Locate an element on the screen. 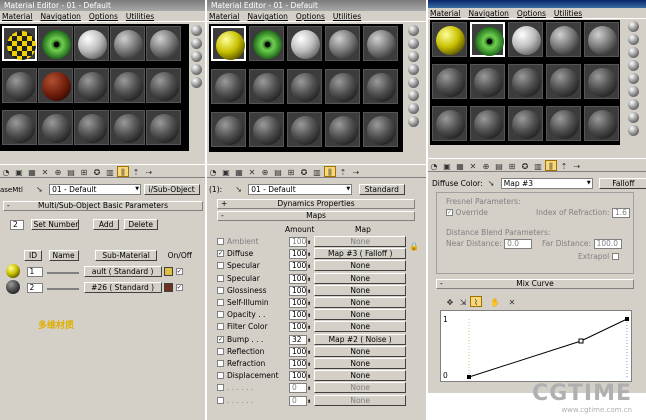 The height and width of the screenshot is (420, 646). map-name-field: Map #3 is located at coordinates (546, 183).